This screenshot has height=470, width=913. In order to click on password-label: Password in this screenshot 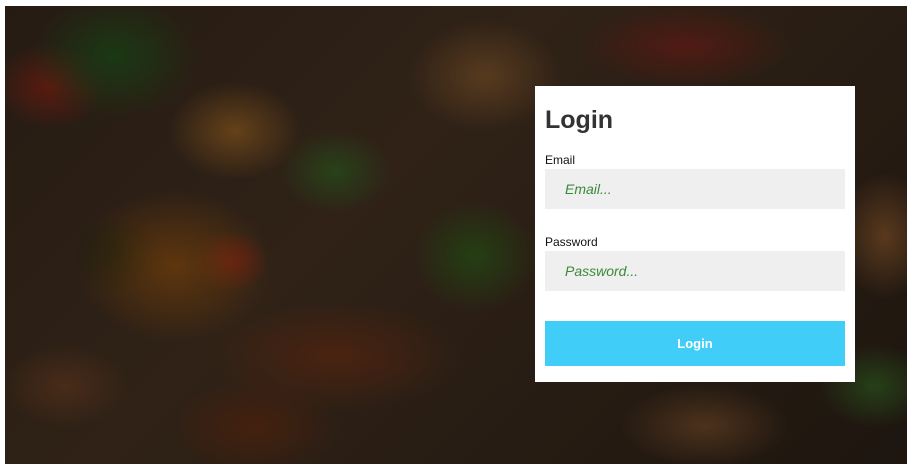, I will do `click(571, 242)`.